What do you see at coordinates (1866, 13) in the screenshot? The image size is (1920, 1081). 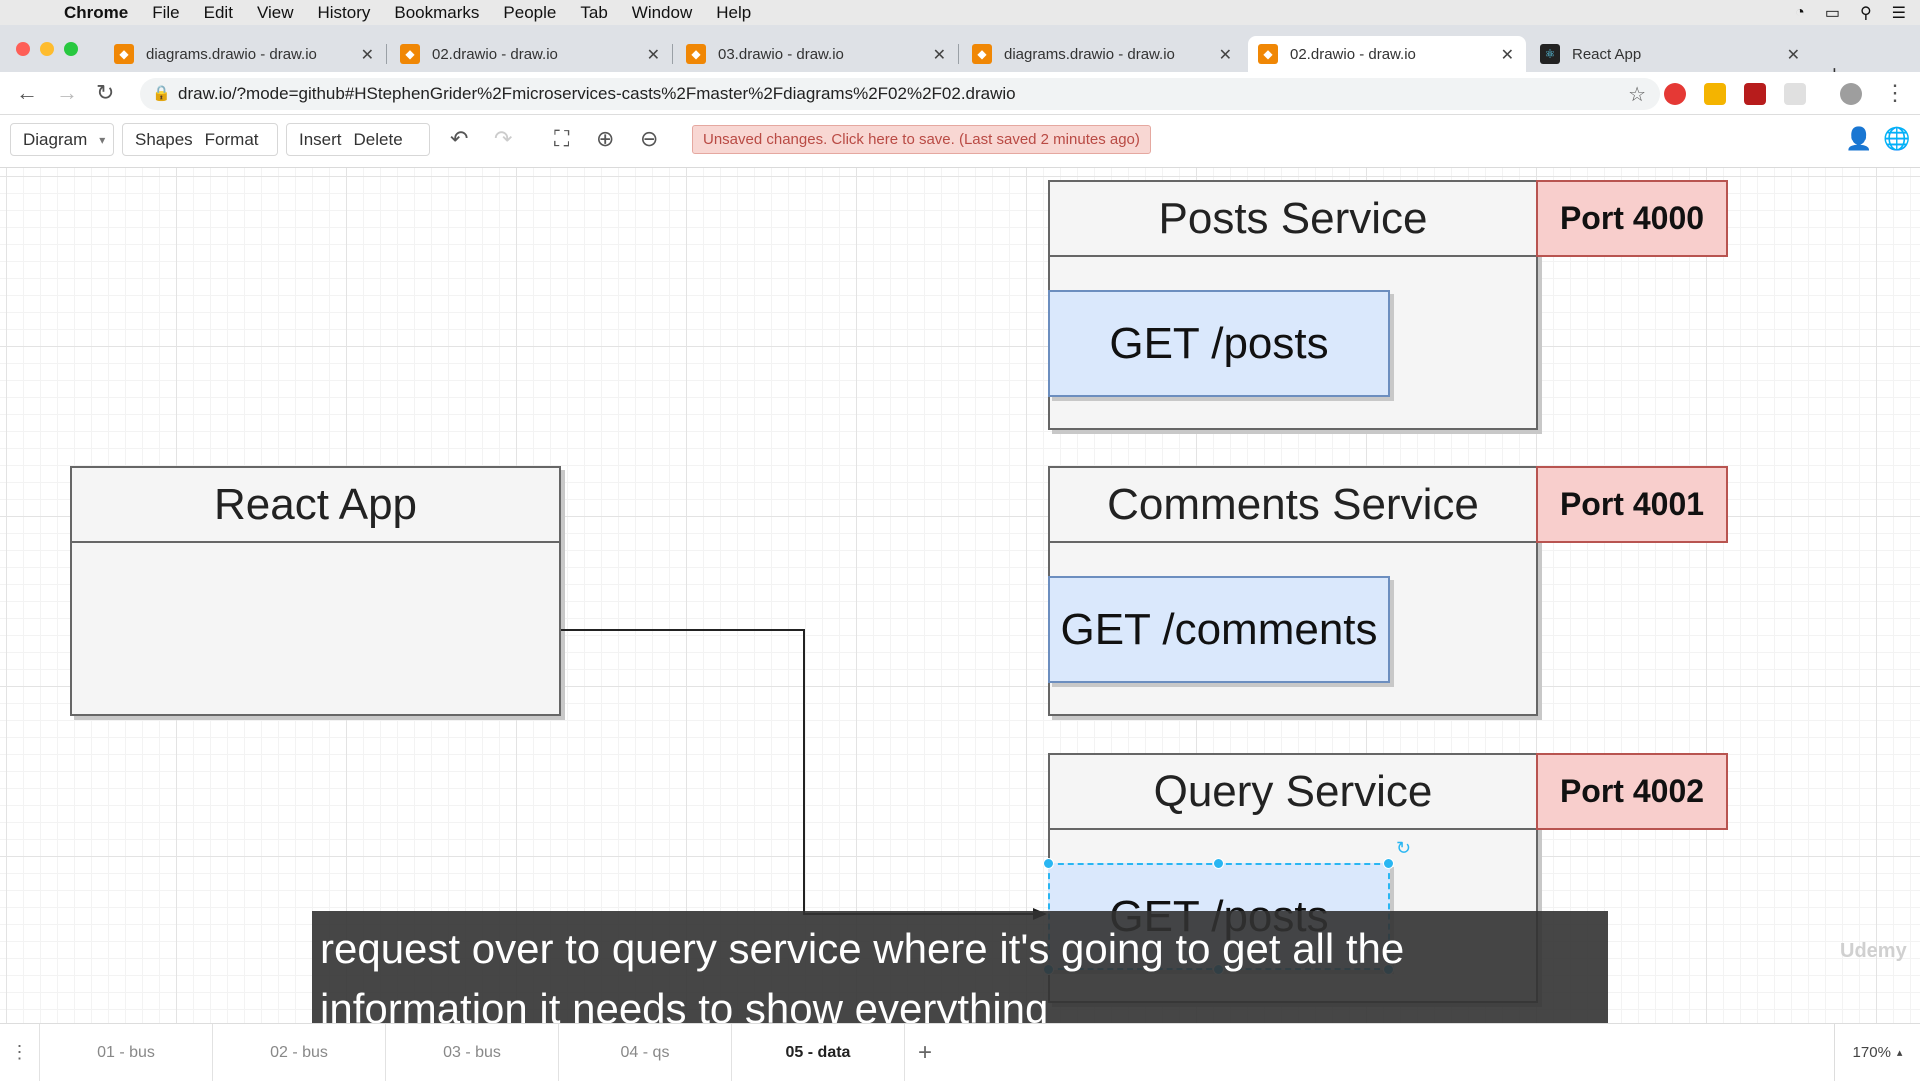 I see `search-icon: ⚲` at bounding box center [1866, 13].